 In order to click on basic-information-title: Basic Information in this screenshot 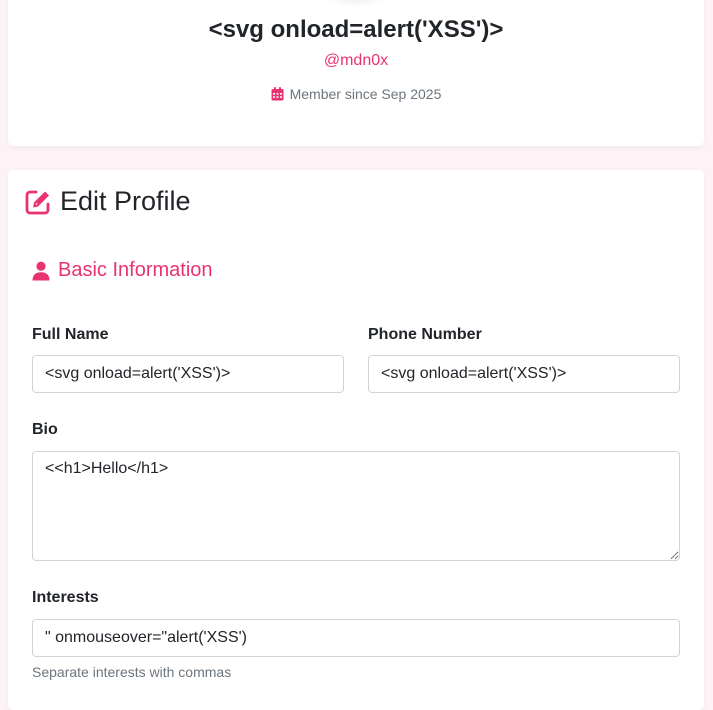, I will do `click(135, 270)`.